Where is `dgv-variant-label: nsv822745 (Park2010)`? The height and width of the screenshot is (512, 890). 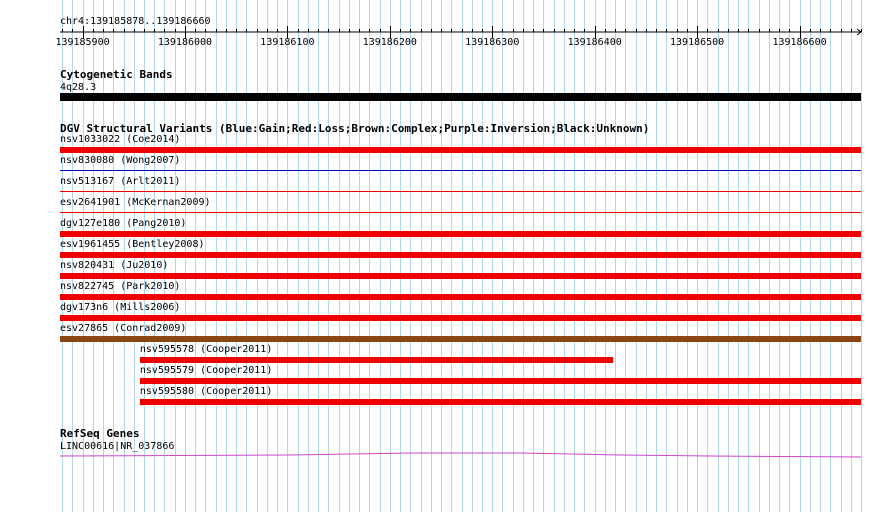 dgv-variant-label: nsv822745 (Park2010) is located at coordinates (120, 286).